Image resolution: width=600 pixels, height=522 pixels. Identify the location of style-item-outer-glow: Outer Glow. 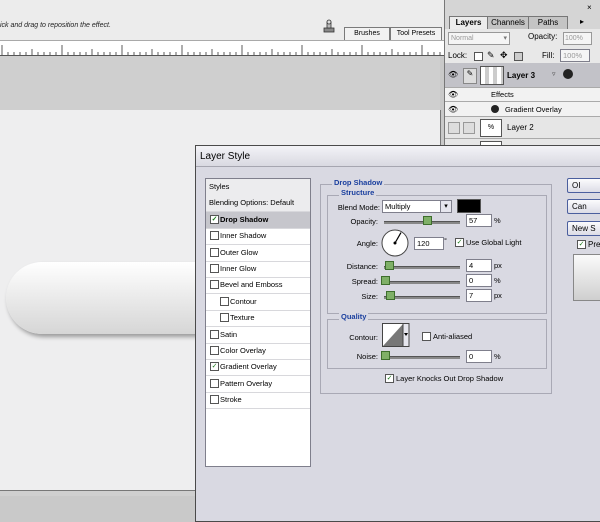
(258, 253).